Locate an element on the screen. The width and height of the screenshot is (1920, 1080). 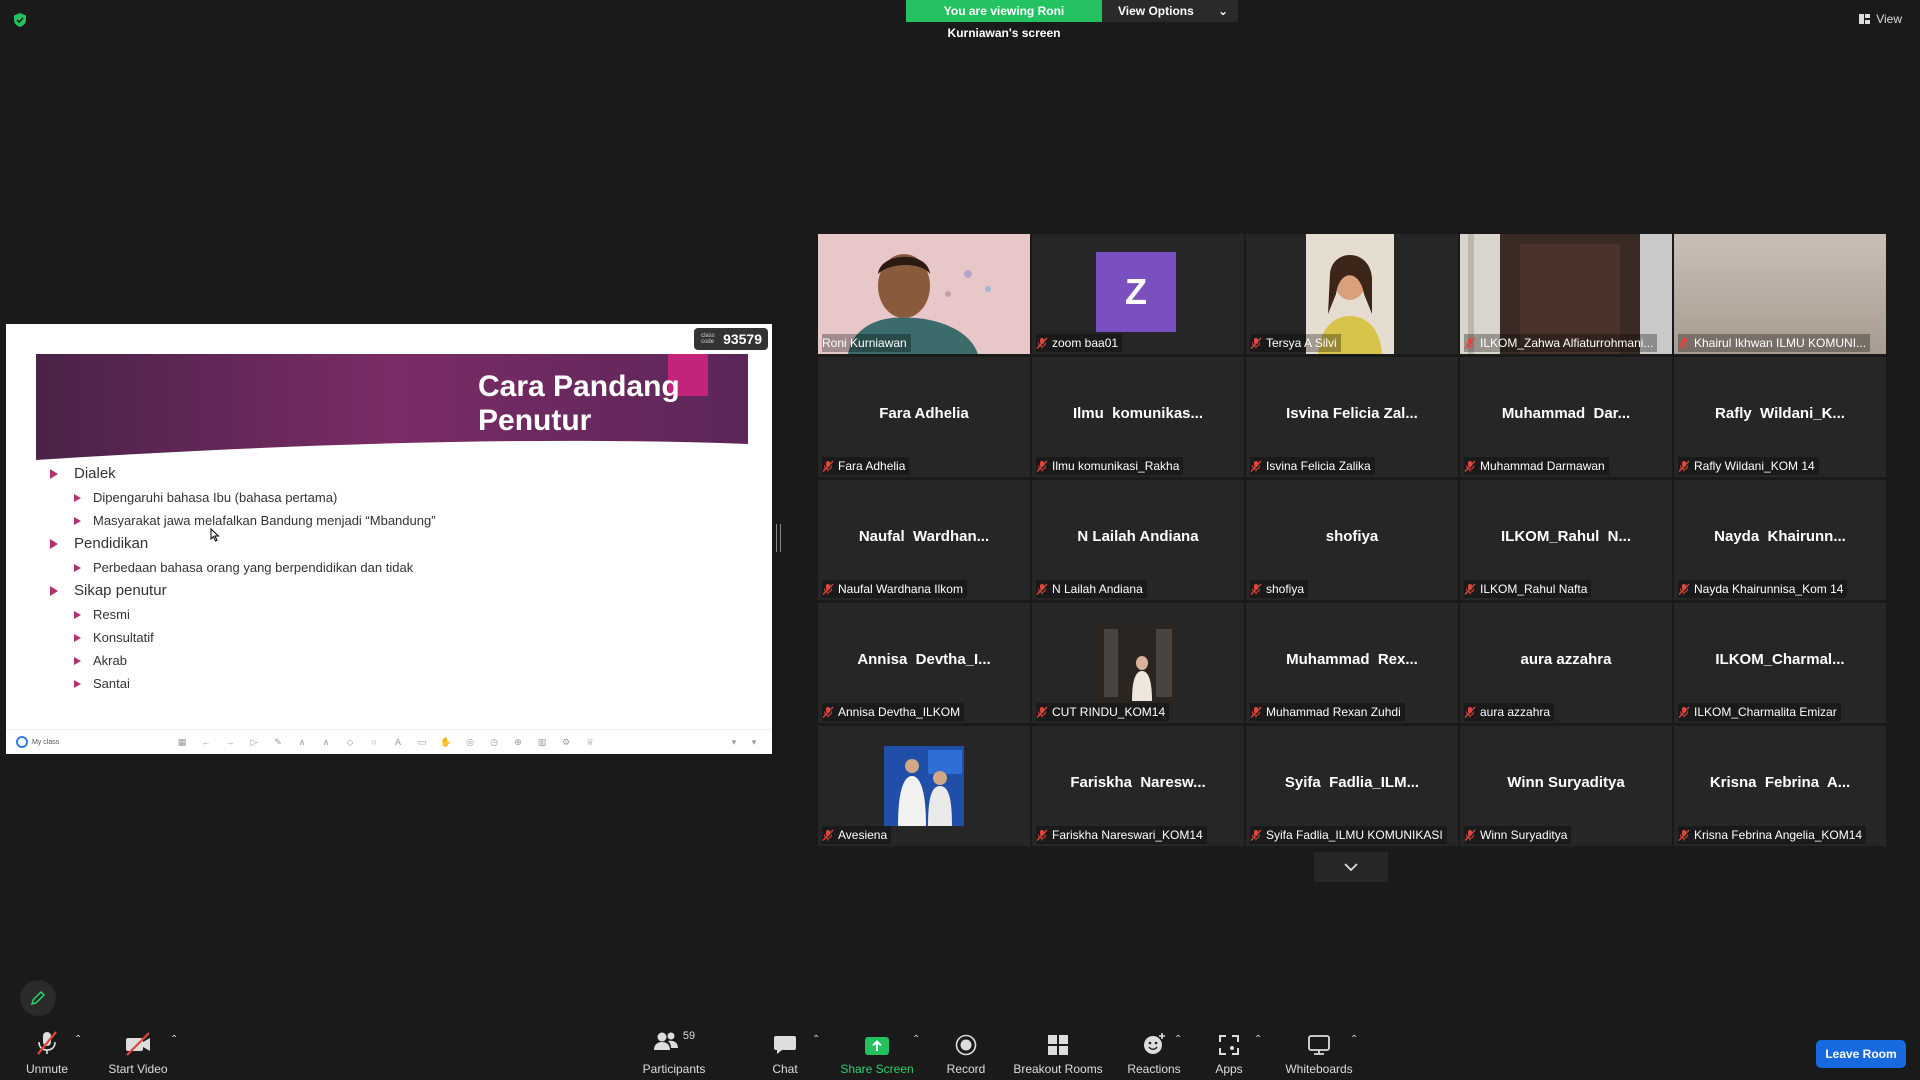
audio-options-caret-icon: ⌃ is located at coordinates (78, 1039).